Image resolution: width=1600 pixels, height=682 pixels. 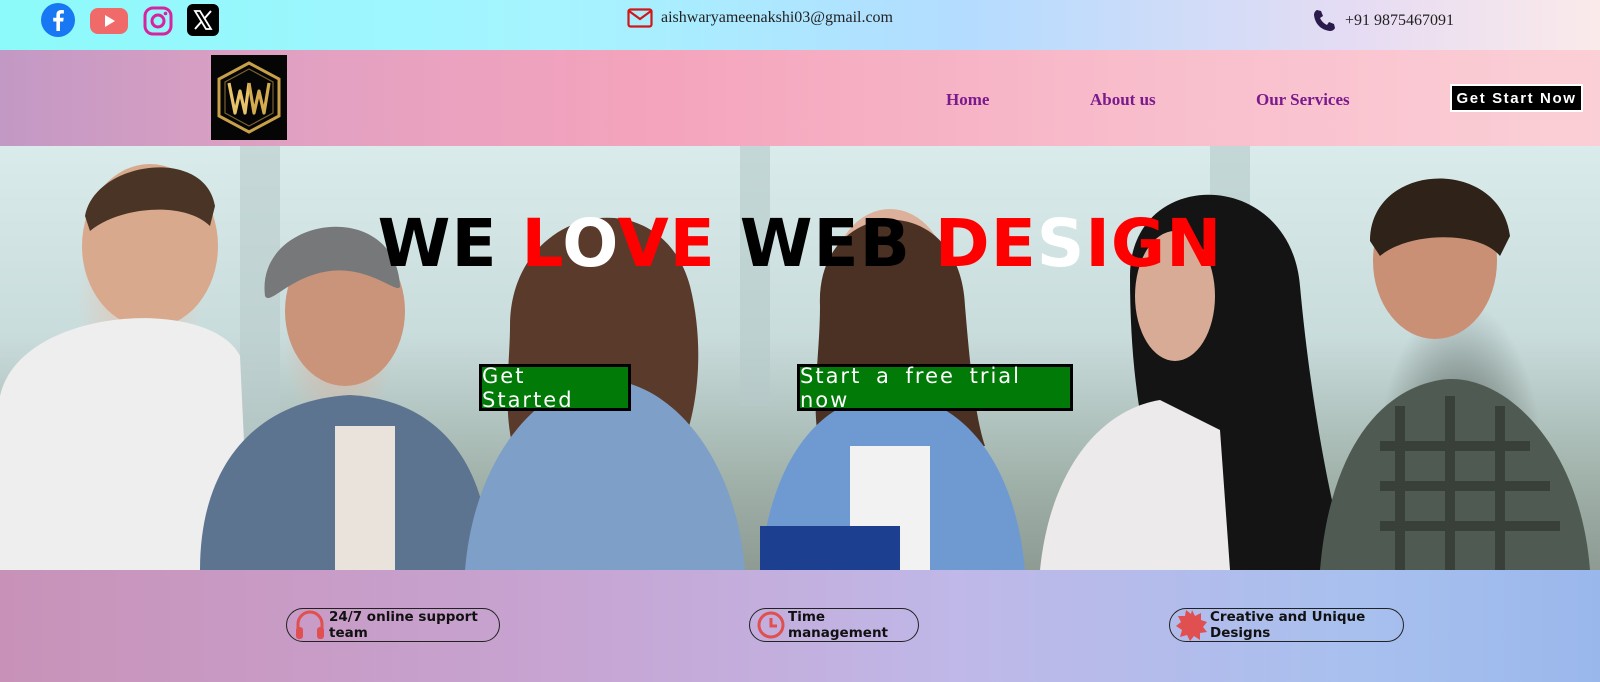 I want to click on feature-design: Creative and Unique Designs, so click(x=1286, y=625).